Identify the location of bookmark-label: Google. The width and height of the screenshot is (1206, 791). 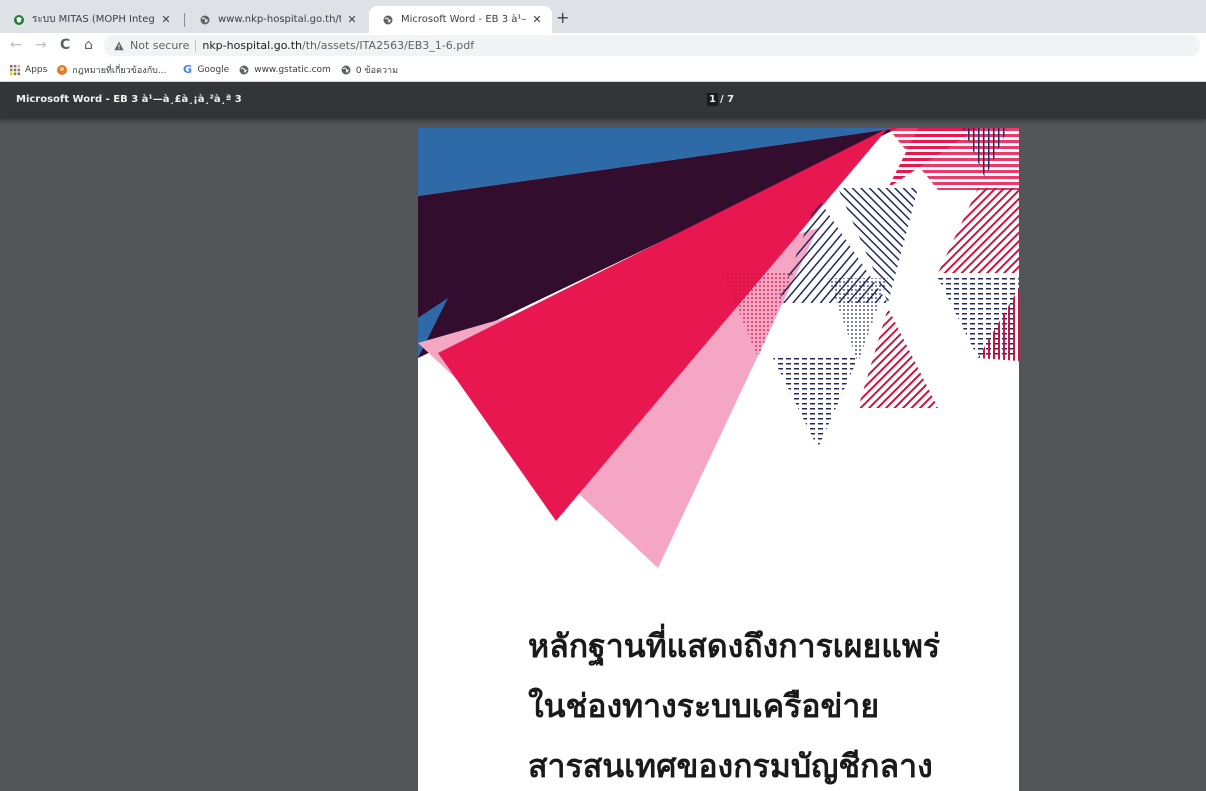
(213, 69).